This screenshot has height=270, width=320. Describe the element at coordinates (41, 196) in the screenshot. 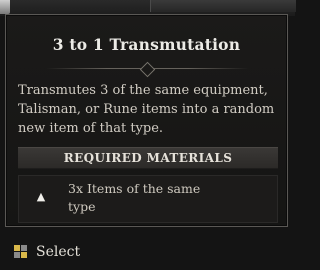

I see `triangle-up-icon: ▲` at that location.